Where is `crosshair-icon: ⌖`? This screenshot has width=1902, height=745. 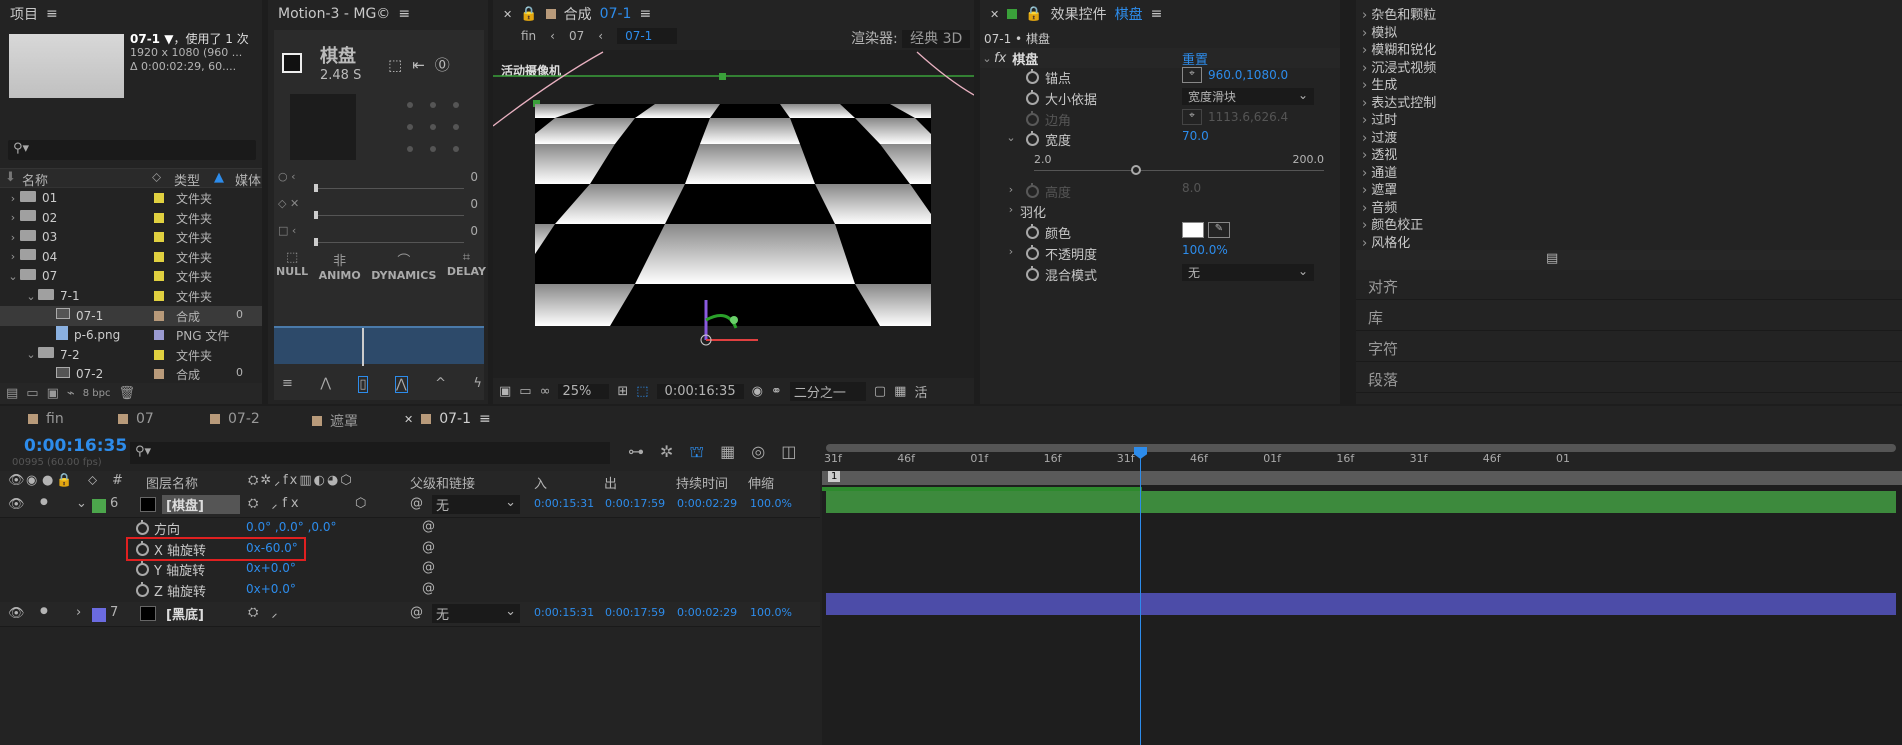 crosshair-icon: ⌖ is located at coordinates (1192, 75).